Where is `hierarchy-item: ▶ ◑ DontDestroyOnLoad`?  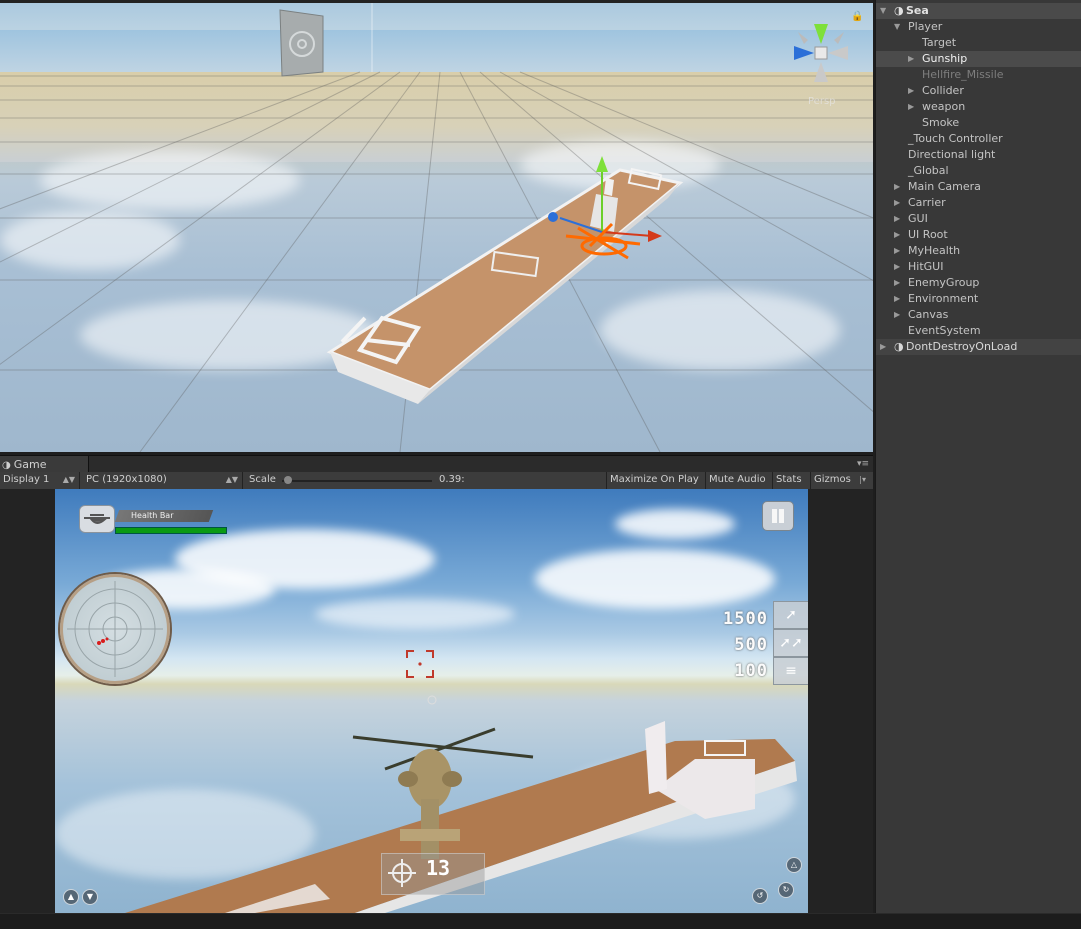 hierarchy-item: ▶ ◑ DontDestroyOnLoad is located at coordinates (978, 347).